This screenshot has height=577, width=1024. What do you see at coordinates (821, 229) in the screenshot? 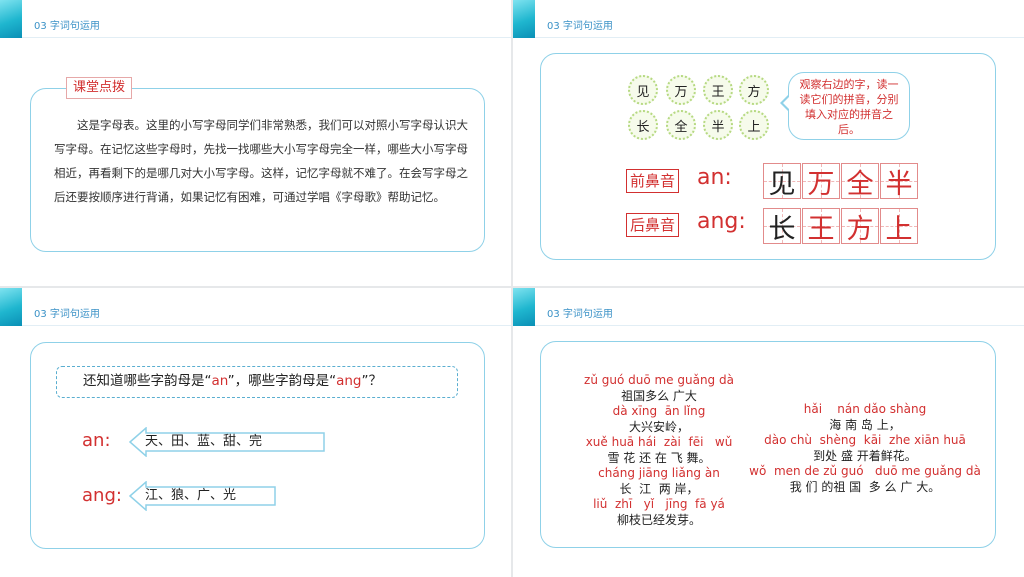
I see `grid-char: 王` at bounding box center [821, 229].